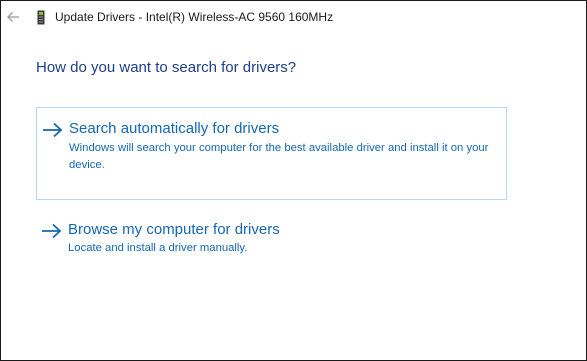 The image size is (587, 361). I want to click on back-arrow-icon, so click(13, 17).